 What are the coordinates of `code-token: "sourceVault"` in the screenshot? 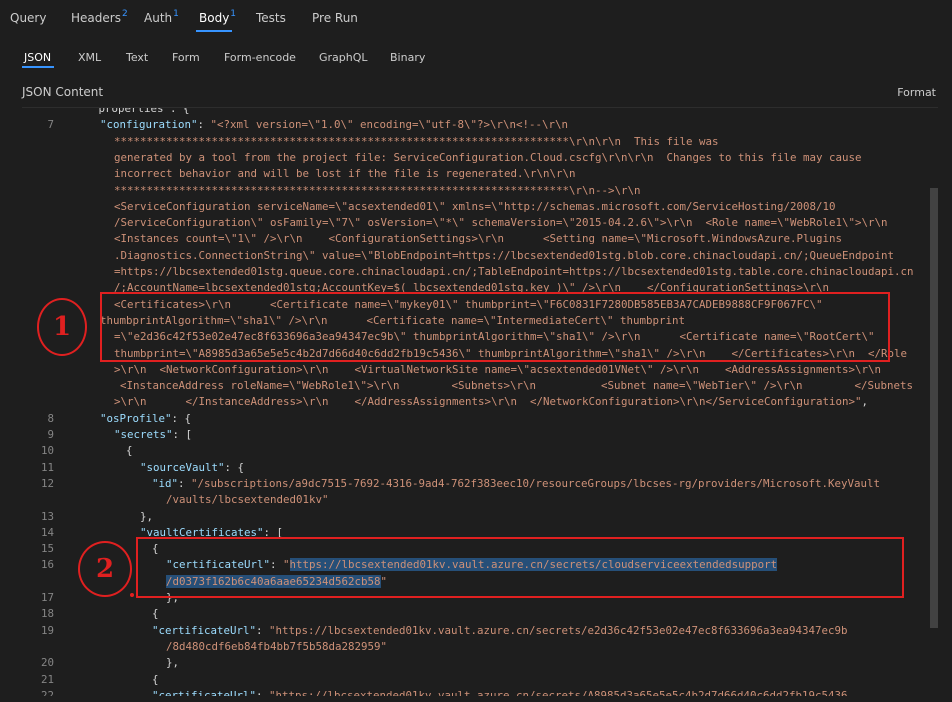 It's located at (182, 467).